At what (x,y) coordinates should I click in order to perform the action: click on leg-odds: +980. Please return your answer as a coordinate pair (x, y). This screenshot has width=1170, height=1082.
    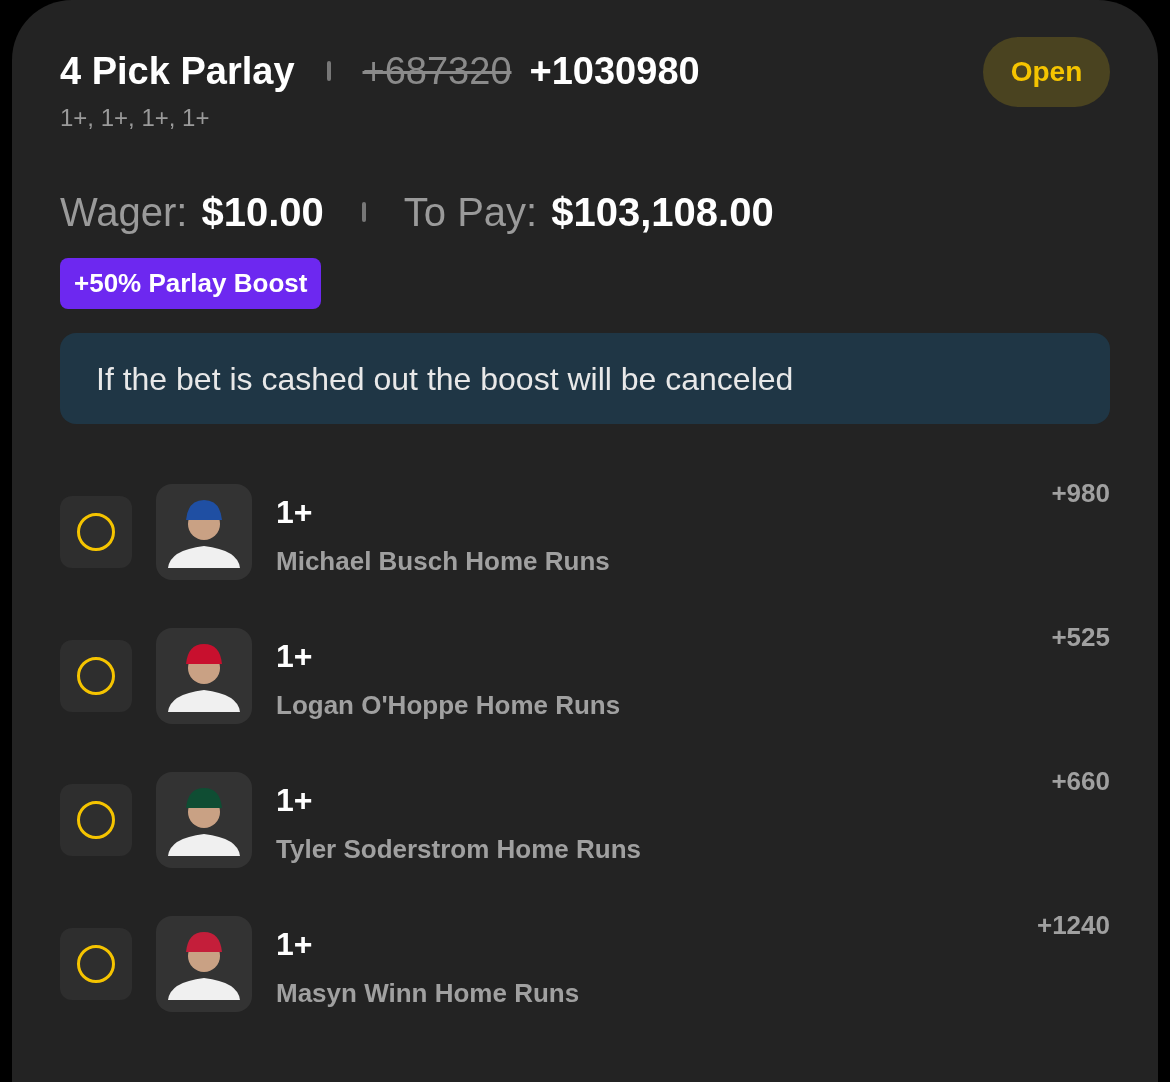
    Looking at the image, I should click on (1080, 493).